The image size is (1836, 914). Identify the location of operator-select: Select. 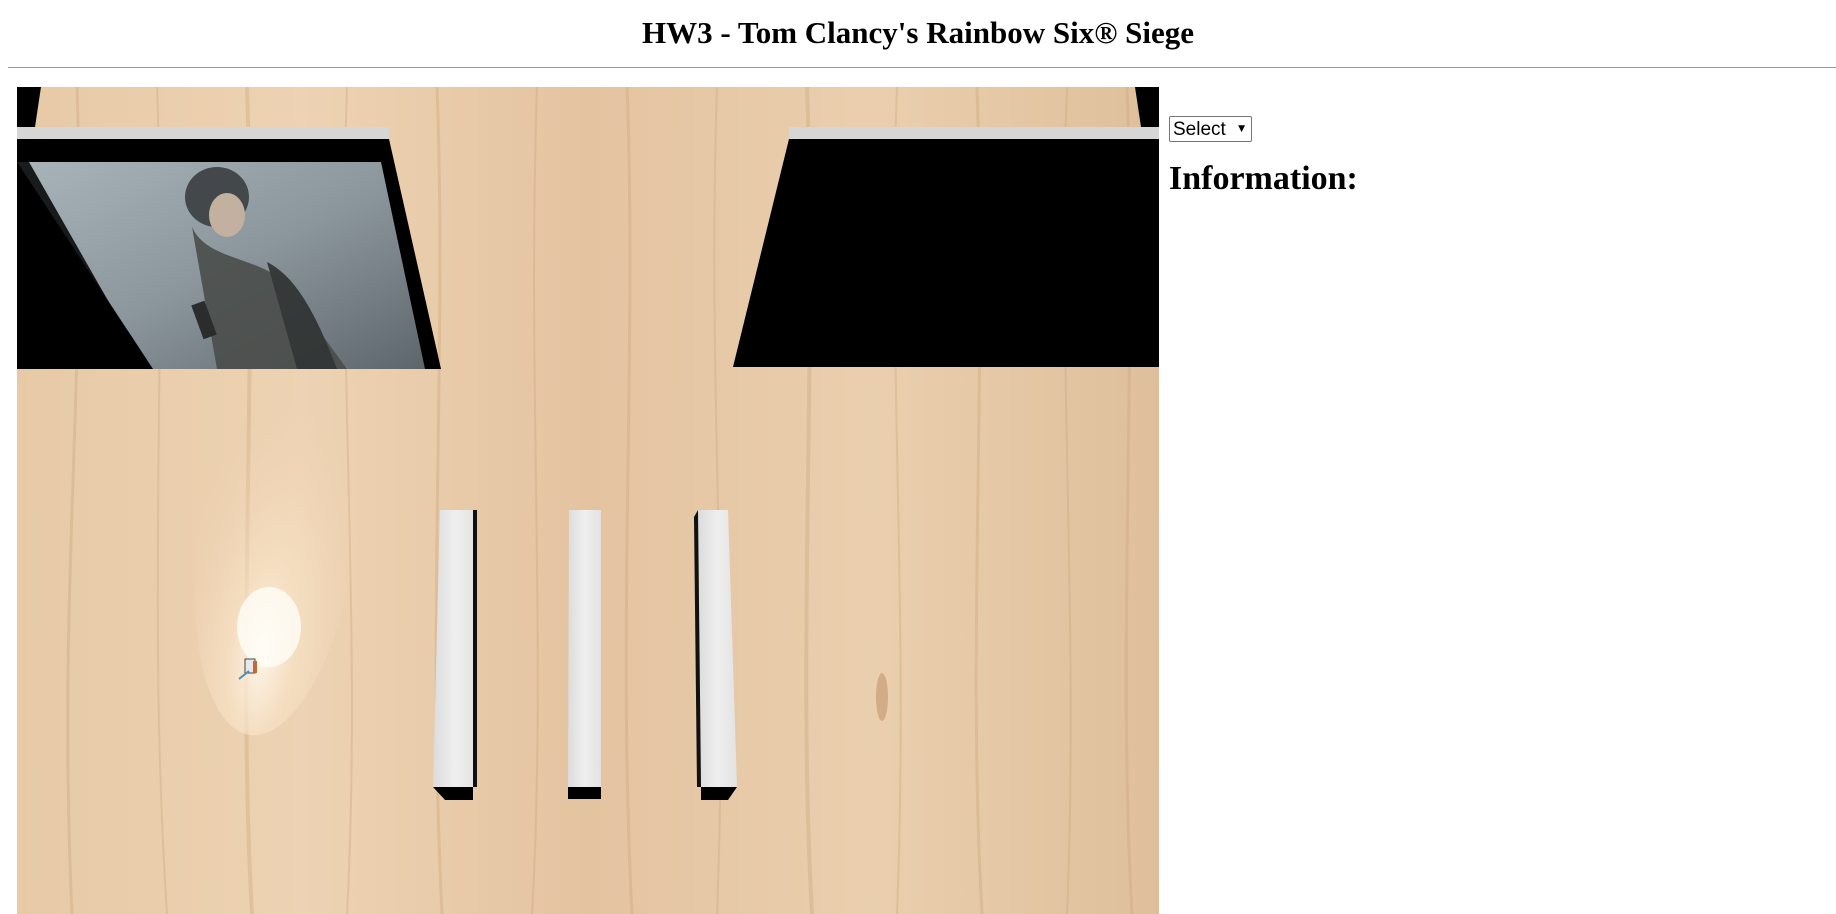
(1210, 129).